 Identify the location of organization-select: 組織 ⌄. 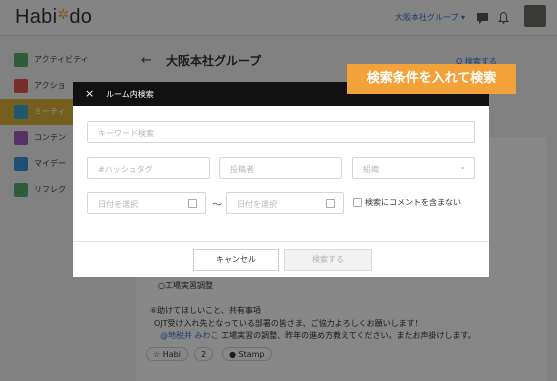
(413, 168).